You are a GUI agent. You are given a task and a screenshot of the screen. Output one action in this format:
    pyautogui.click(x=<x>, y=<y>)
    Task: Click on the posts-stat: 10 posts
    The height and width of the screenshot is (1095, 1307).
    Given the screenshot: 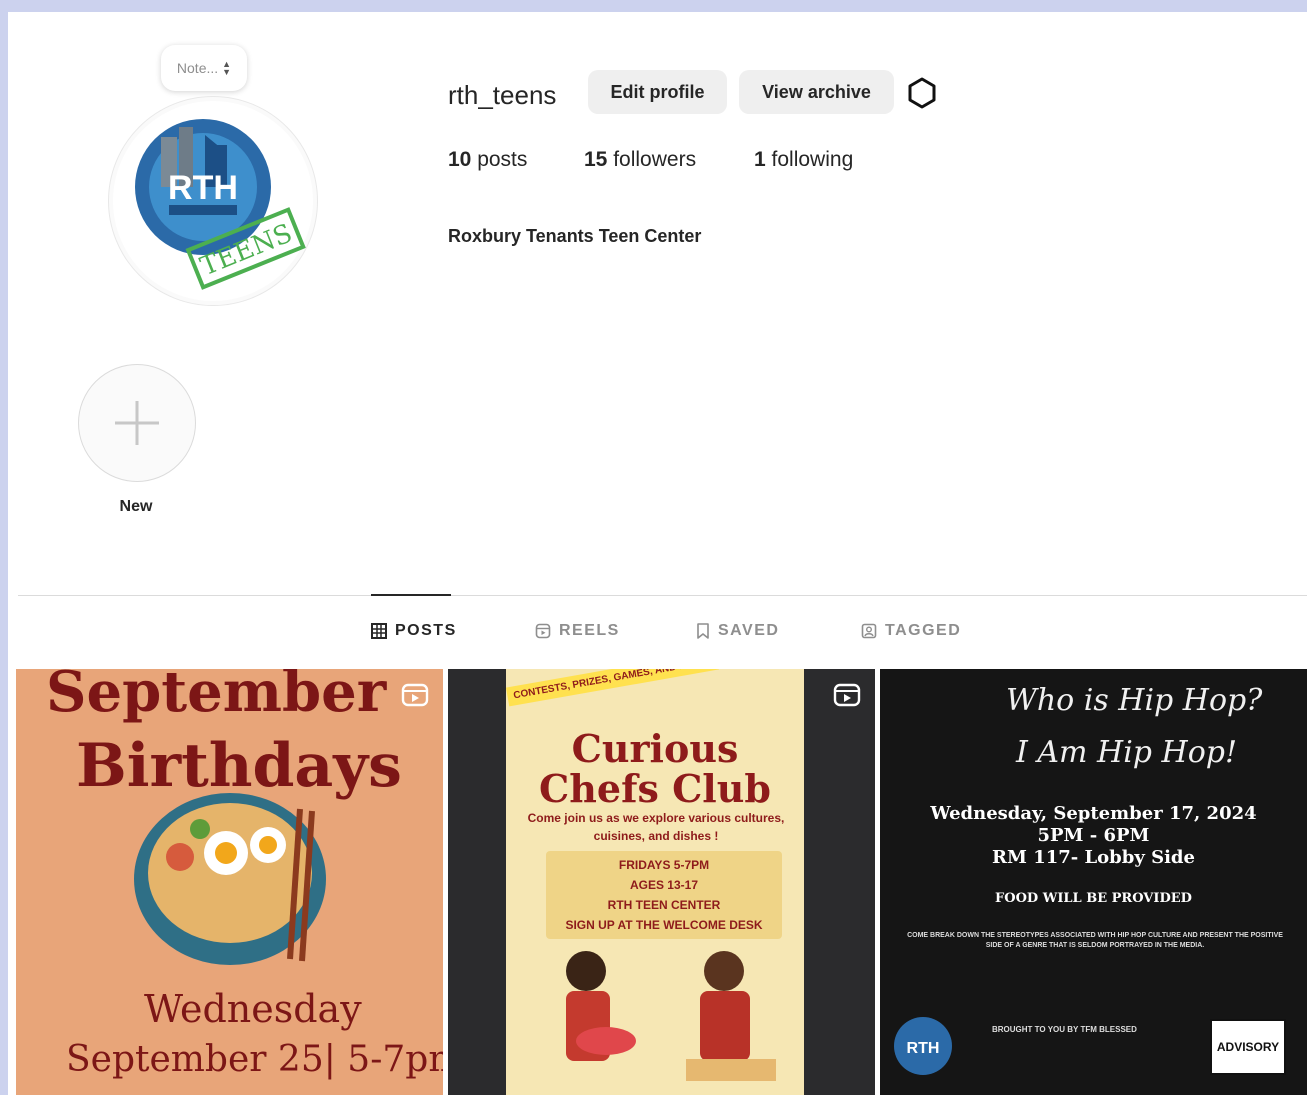 What is the action you would take?
    pyautogui.click(x=487, y=160)
    